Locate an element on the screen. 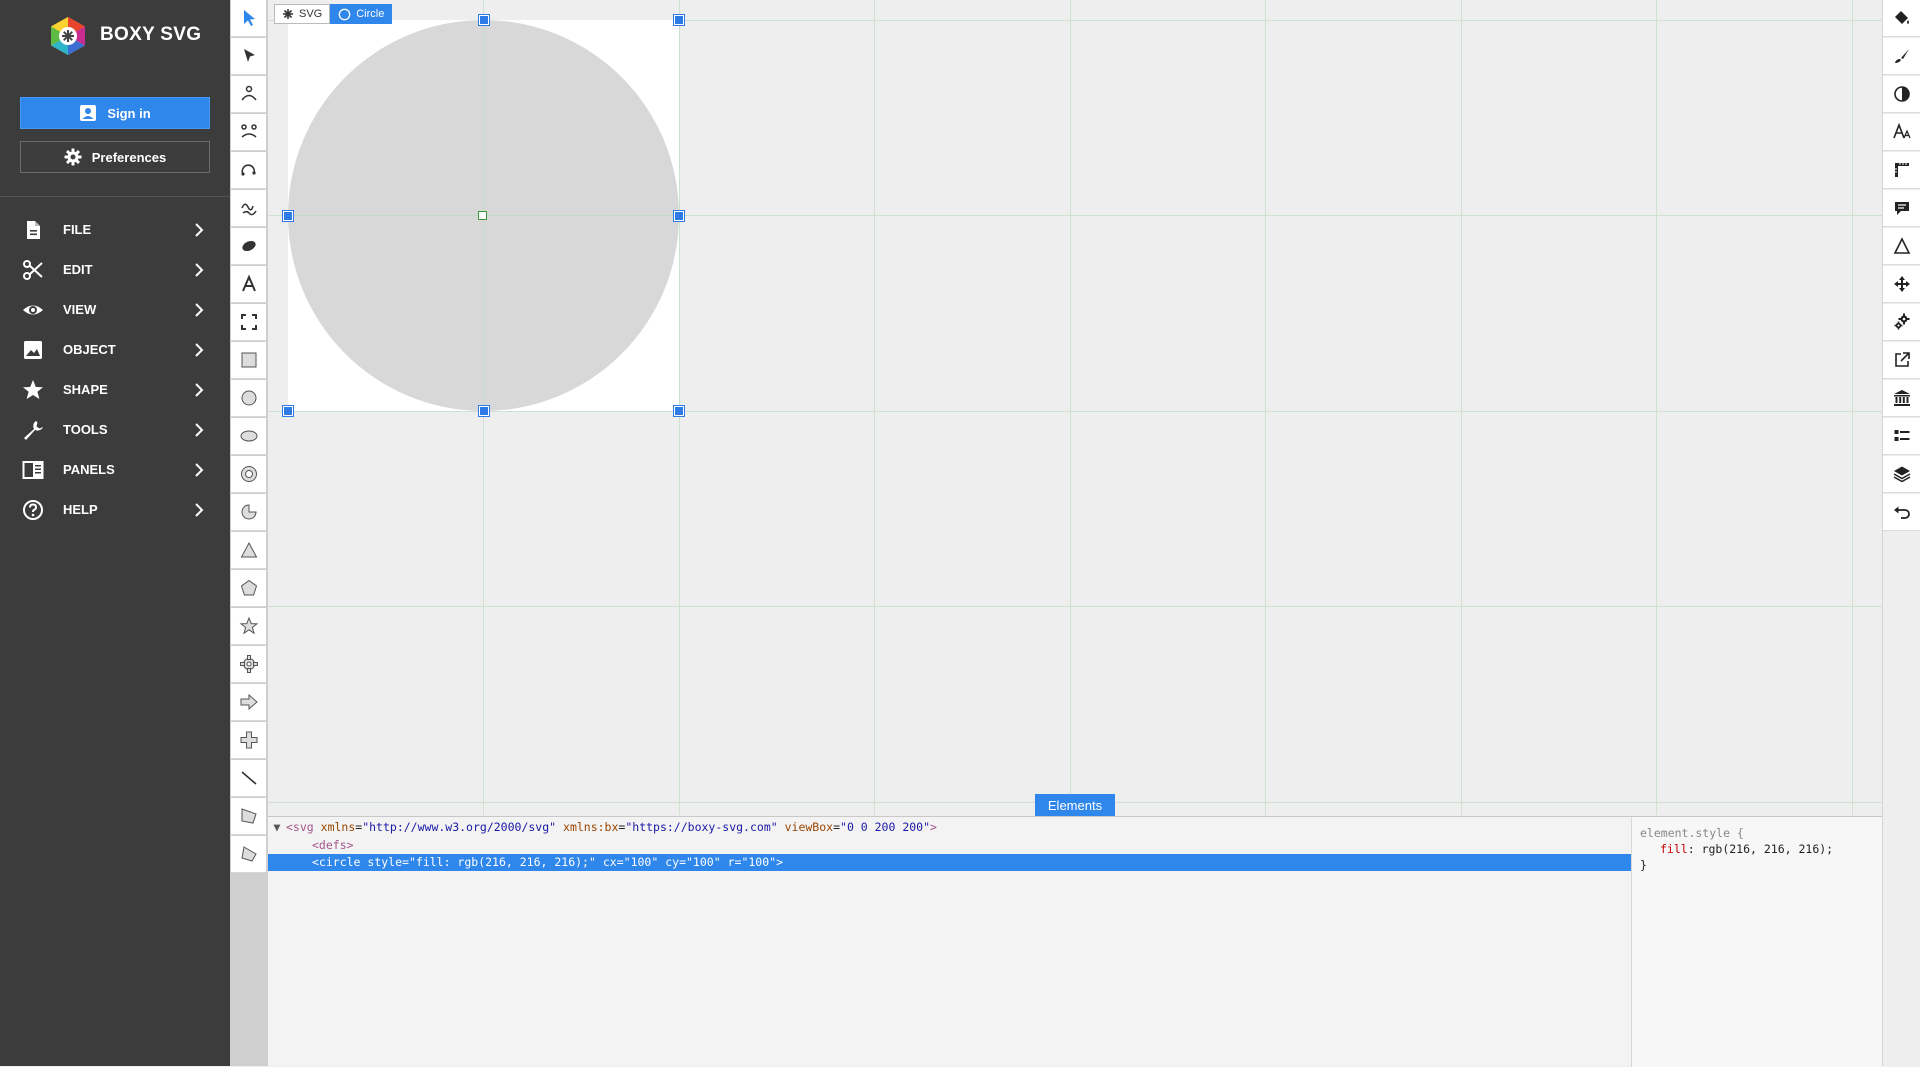 This screenshot has width=1920, height=1067. rotation-center-handle is located at coordinates (482, 215).